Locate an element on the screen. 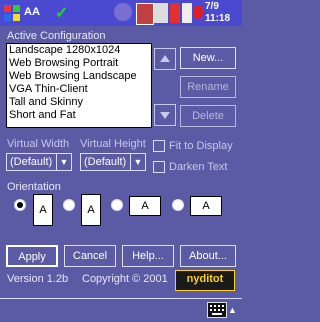 The image size is (320, 322). battery-icon is located at coordinates (175, 13).